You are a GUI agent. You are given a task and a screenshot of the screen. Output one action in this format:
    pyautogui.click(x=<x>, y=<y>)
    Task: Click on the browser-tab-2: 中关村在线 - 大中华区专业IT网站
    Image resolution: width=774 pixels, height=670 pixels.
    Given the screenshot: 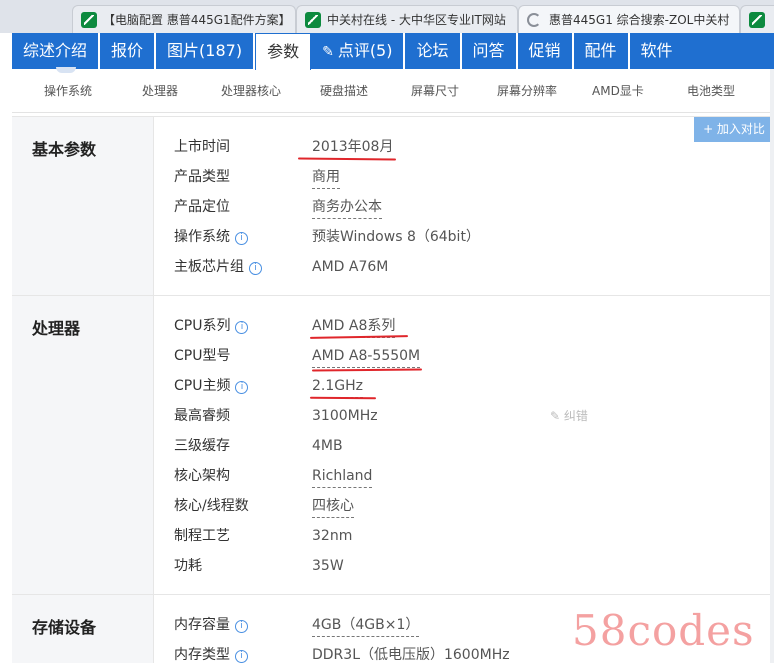 What is the action you would take?
    pyautogui.click(x=407, y=19)
    